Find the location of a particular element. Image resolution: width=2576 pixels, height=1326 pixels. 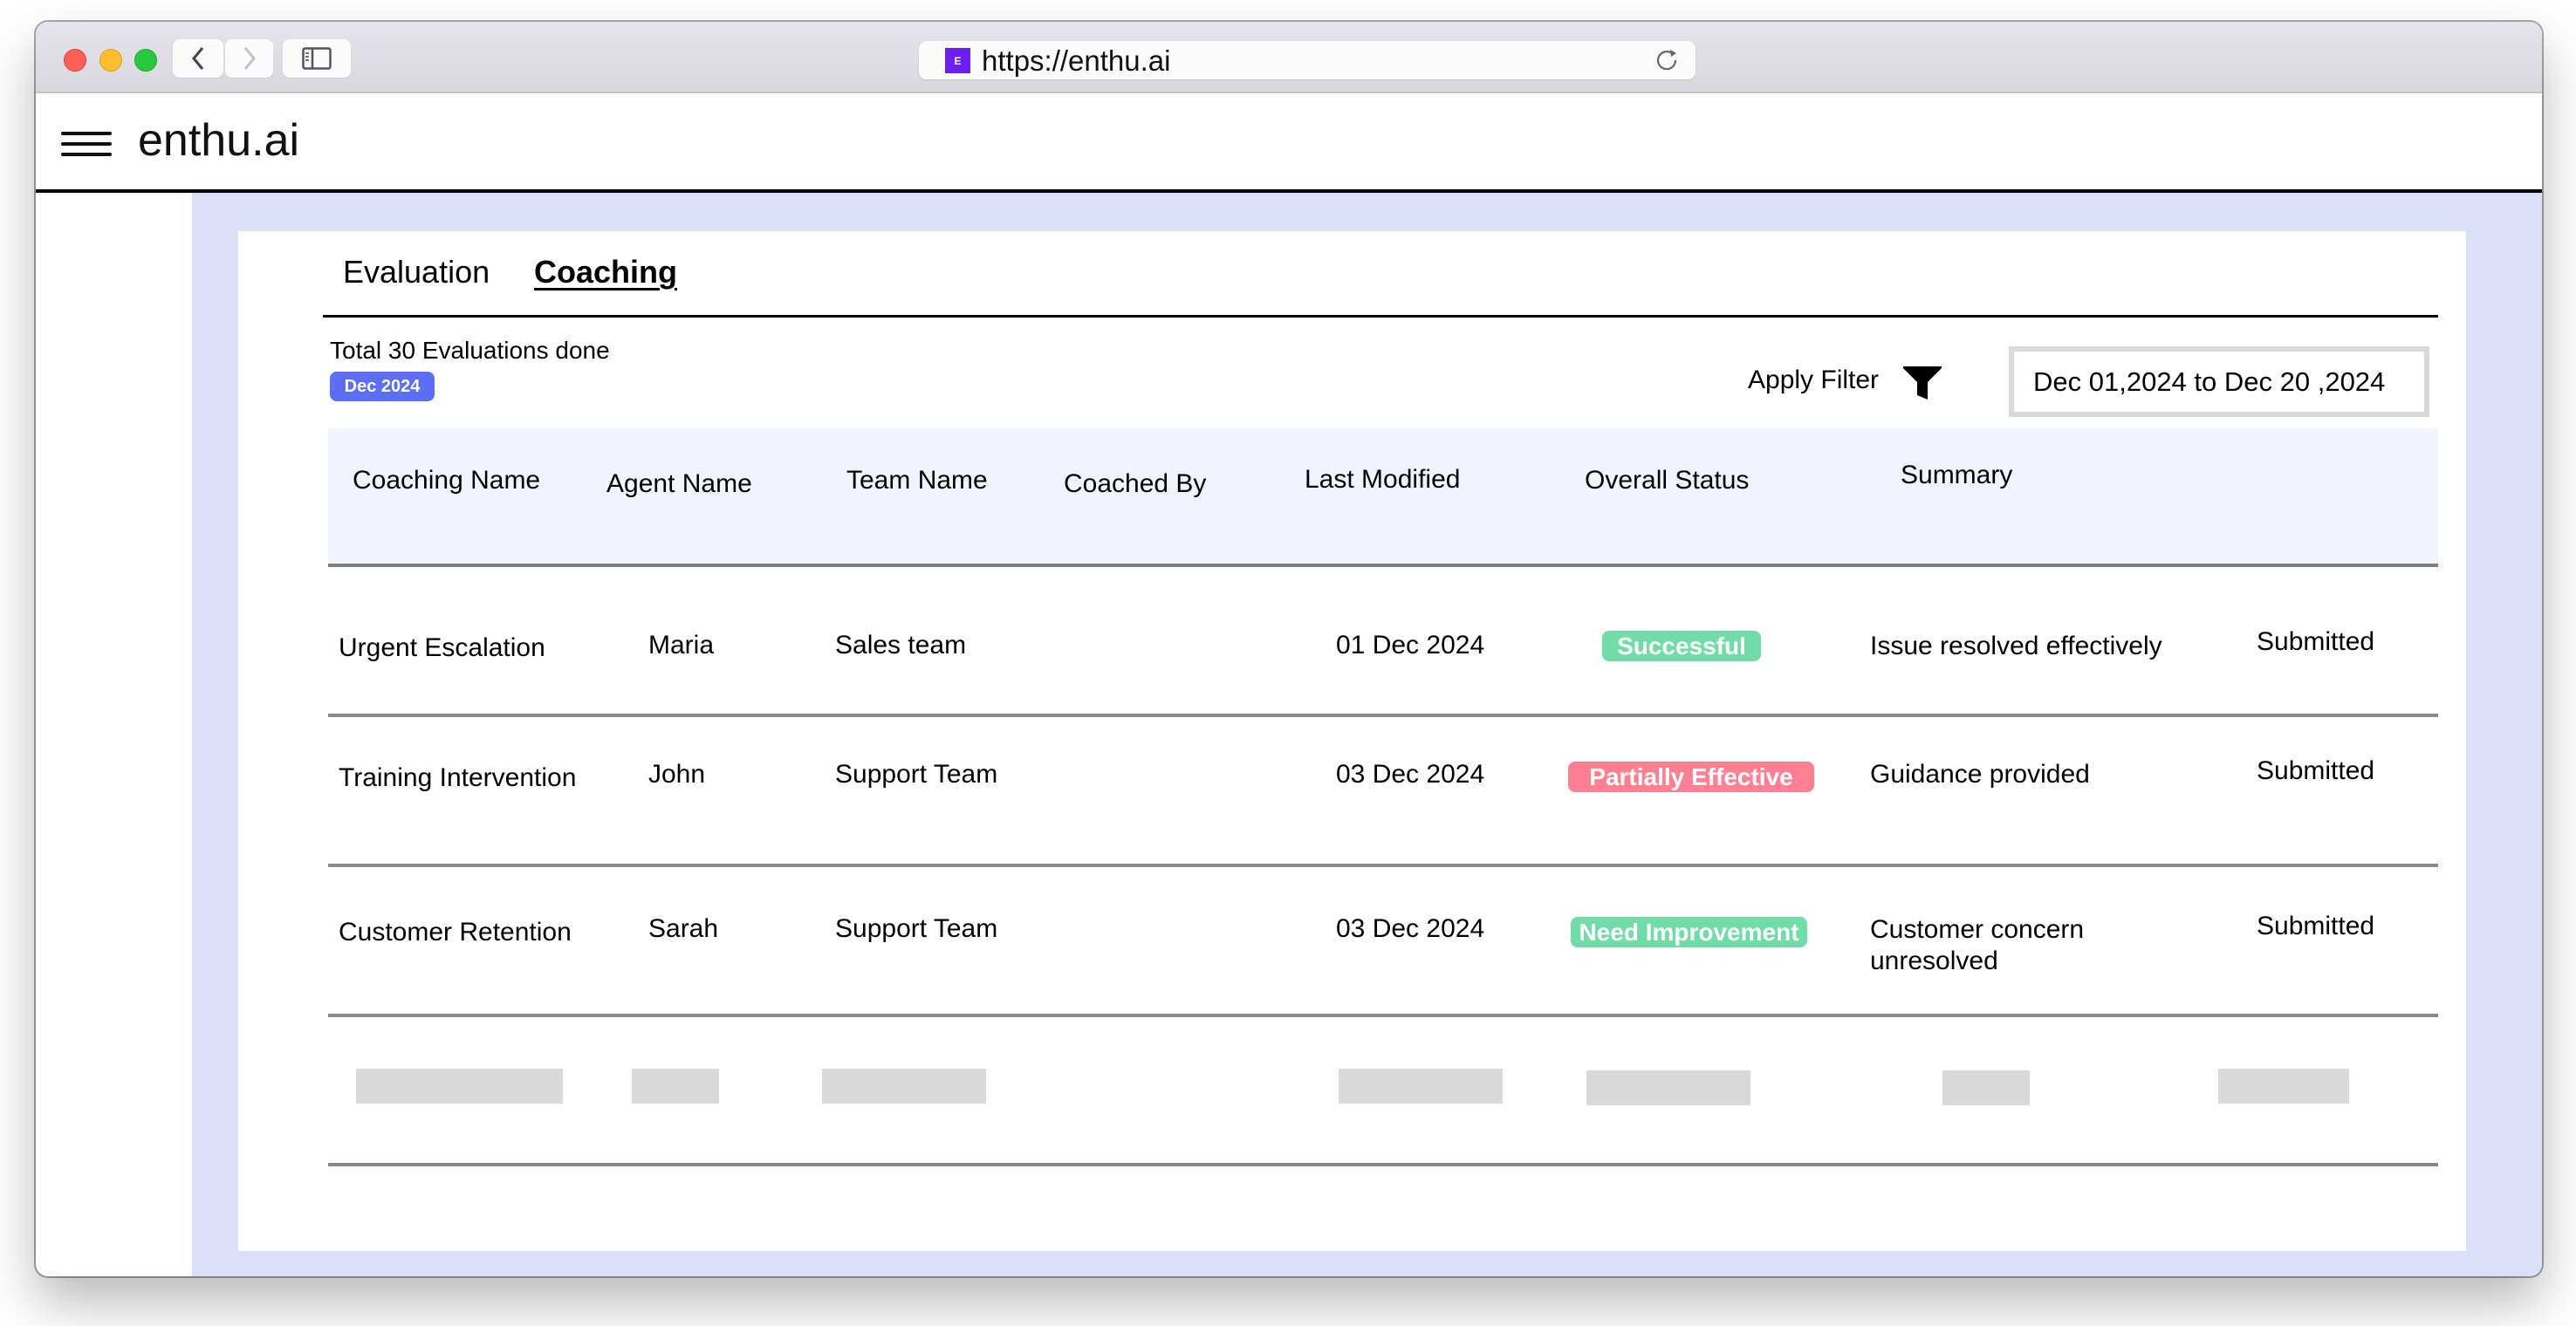

total-evaluations-text: Total 30 Evaluations done is located at coordinates (470, 350).